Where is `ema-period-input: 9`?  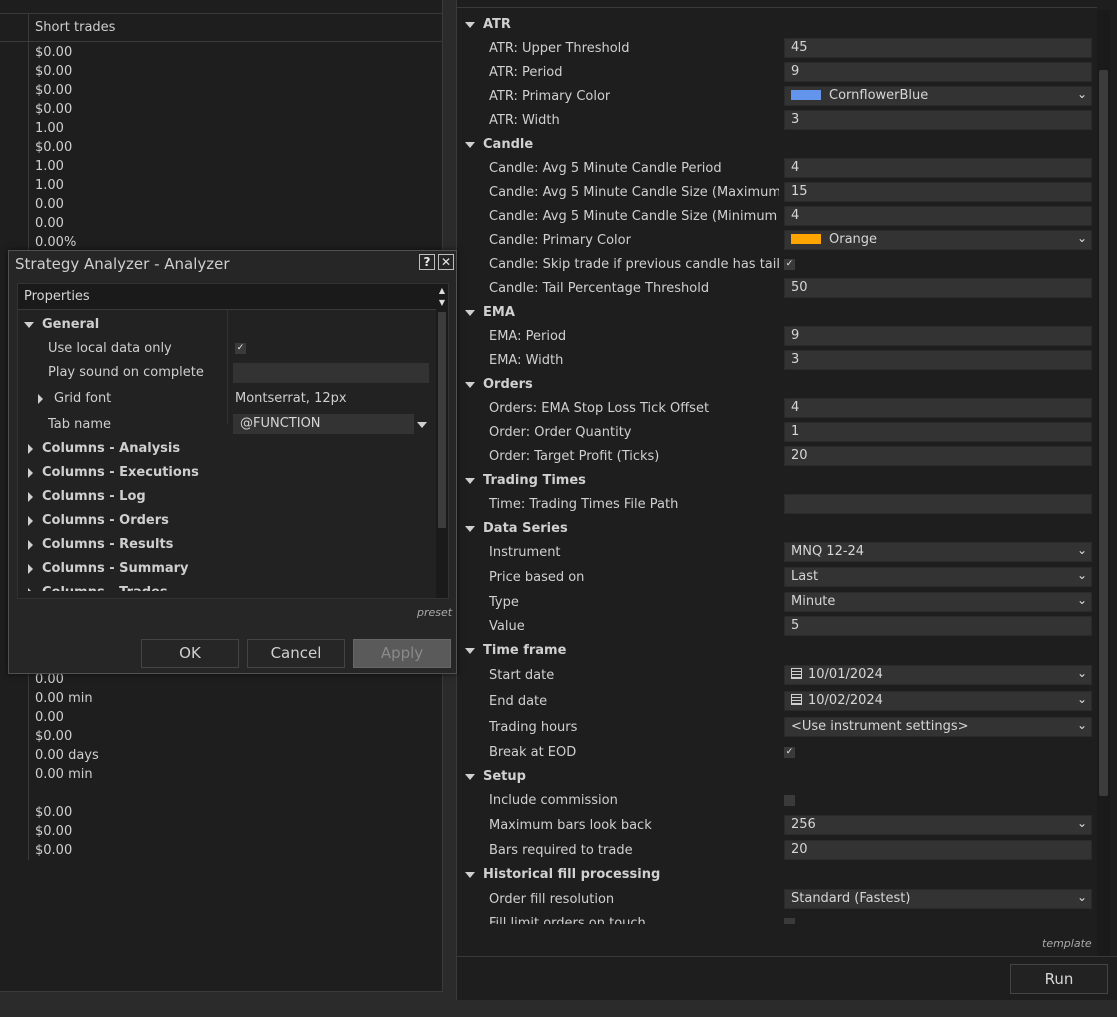 ema-period-input: 9 is located at coordinates (938, 336).